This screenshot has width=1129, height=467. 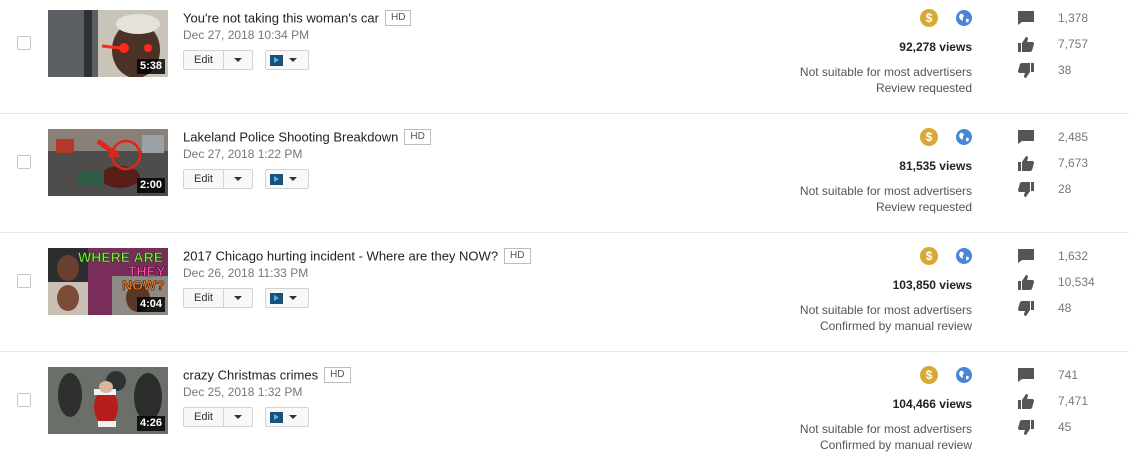 What do you see at coordinates (290, 136) in the screenshot?
I see `video-title: Lakeland Police Shooting Breakdown` at bounding box center [290, 136].